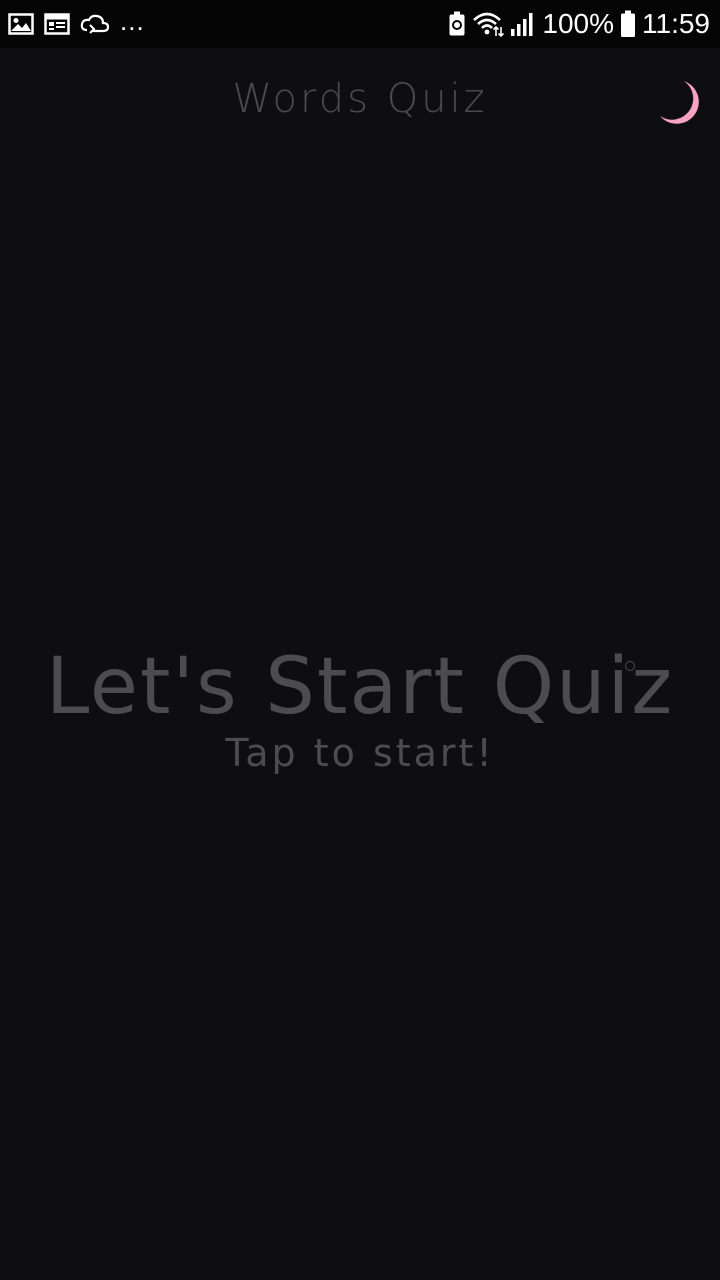  What do you see at coordinates (21, 24) in the screenshot?
I see `image-icon` at bounding box center [21, 24].